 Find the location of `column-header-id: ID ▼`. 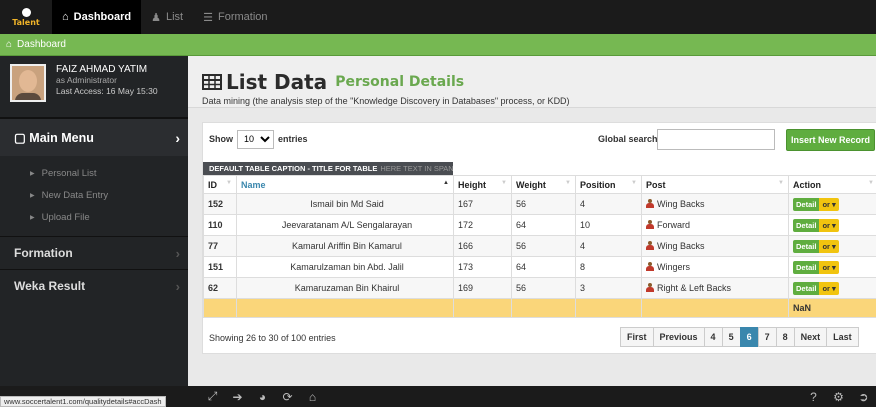

column-header-id: ID ▼ is located at coordinates (220, 184).